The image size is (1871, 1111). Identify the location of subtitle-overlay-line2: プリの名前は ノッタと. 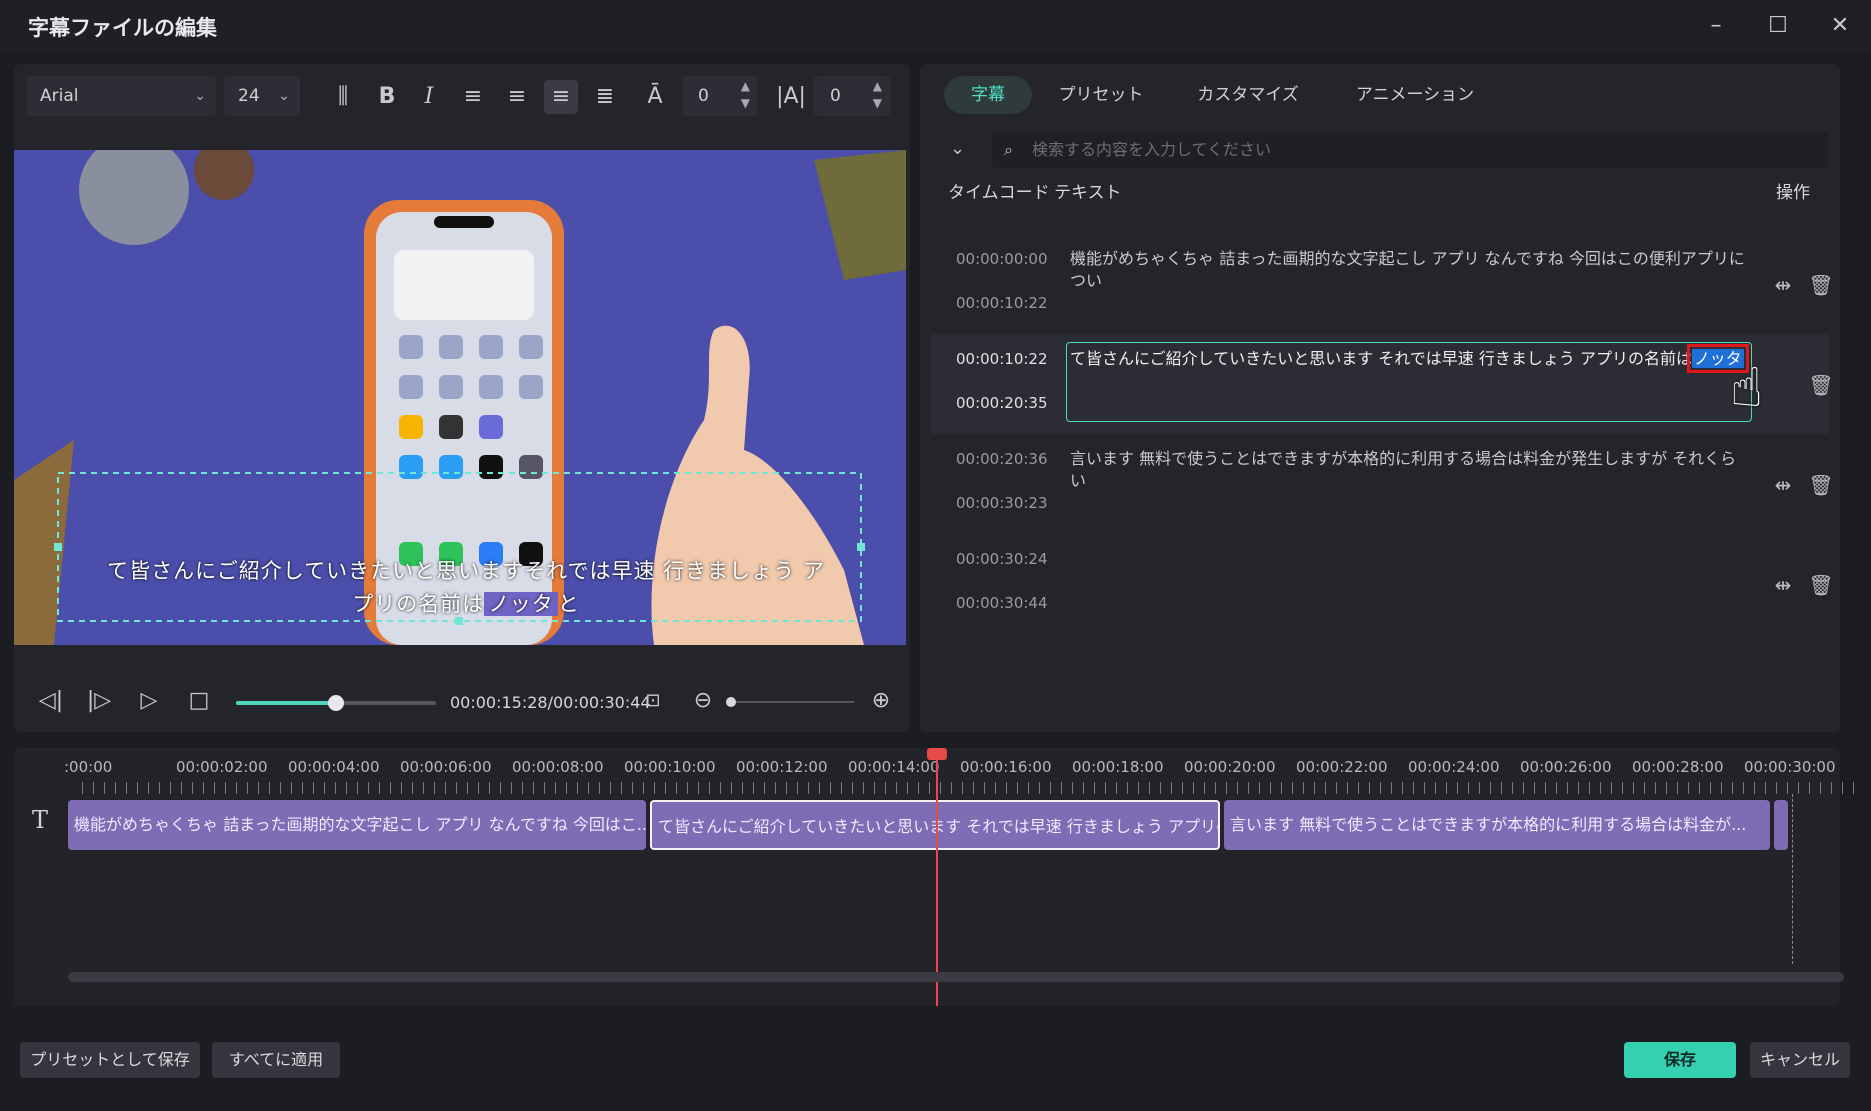
(466, 603).